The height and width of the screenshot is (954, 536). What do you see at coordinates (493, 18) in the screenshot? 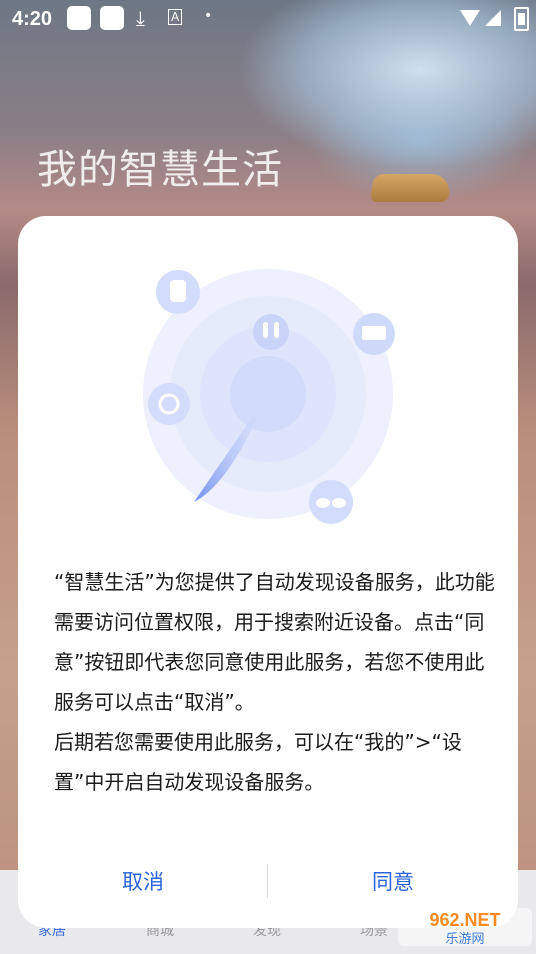
I see `signal-icon` at bounding box center [493, 18].